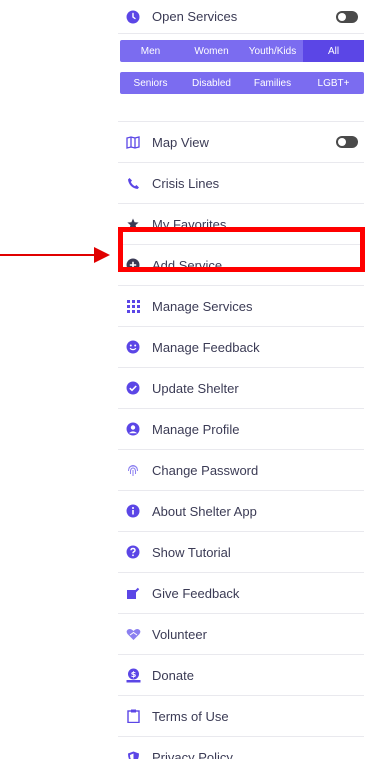  What do you see at coordinates (133, 593) in the screenshot?
I see `edit-icon` at bounding box center [133, 593].